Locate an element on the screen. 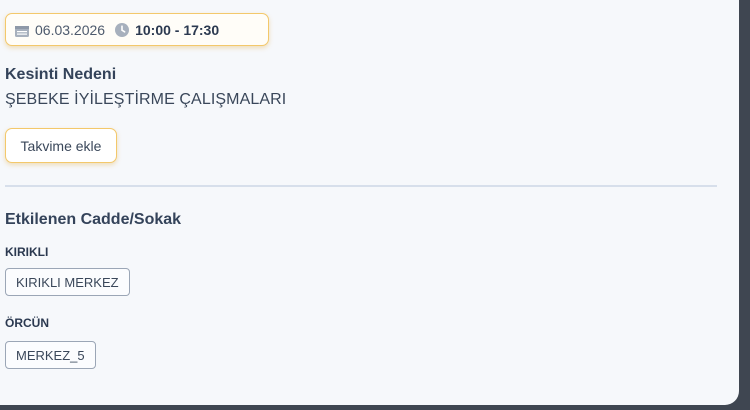 Image resolution: width=750 pixels, height=410 pixels. outage-datetime-chip: 06.03.2026 10:00 - 17:30 is located at coordinates (137, 29).